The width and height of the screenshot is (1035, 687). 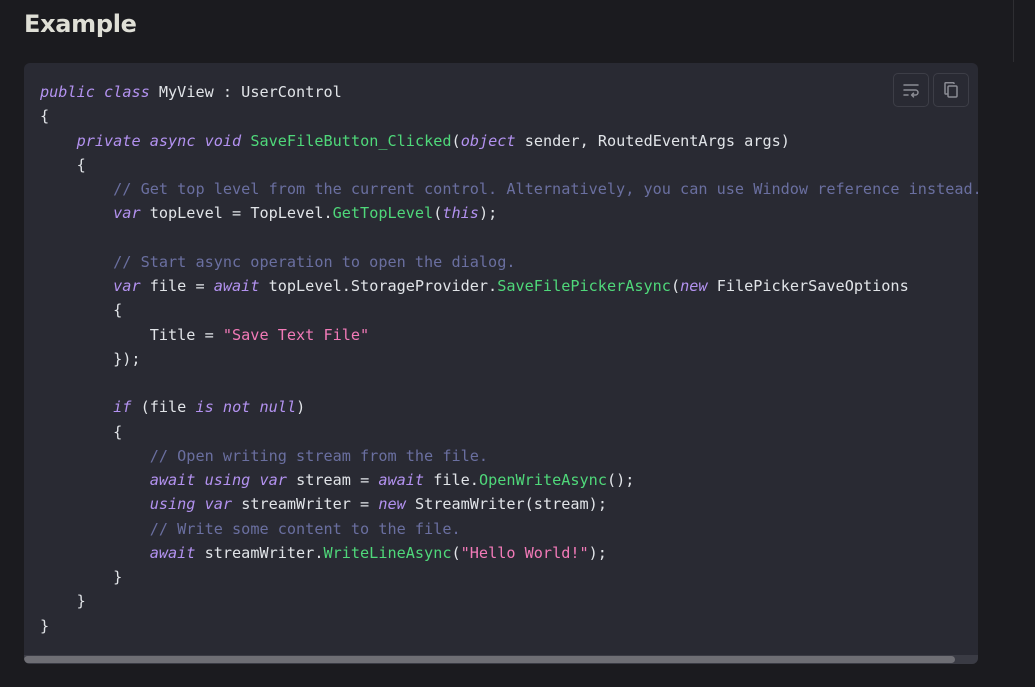 I want to click on copy-code-button, so click(x=951, y=90).